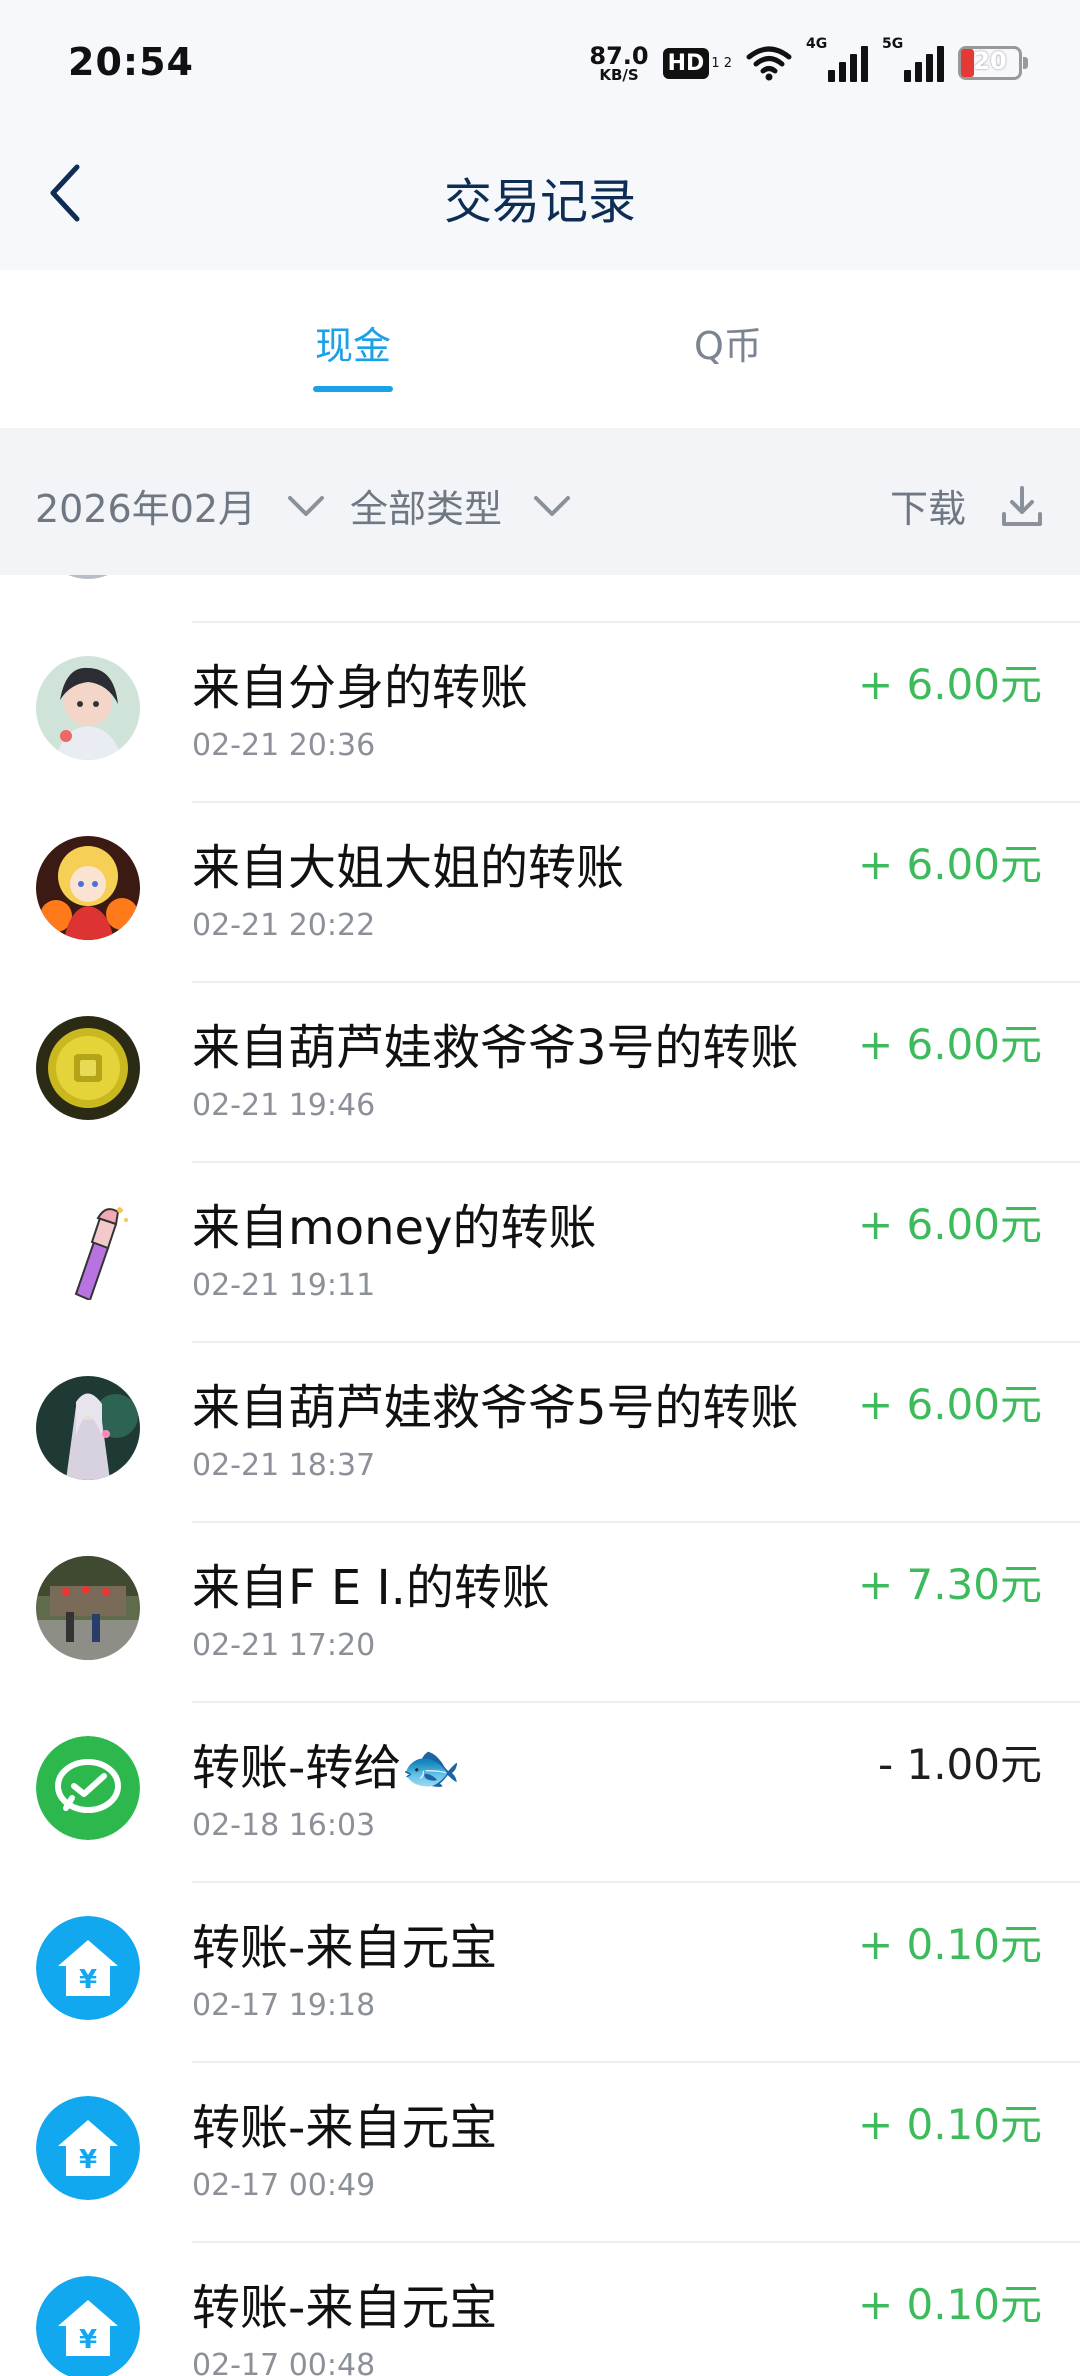 The height and width of the screenshot is (2376, 1080). What do you see at coordinates (88, 1788) in the screenshot?
I see `wechat-pay-icon` at bounding box center [88, 1788].